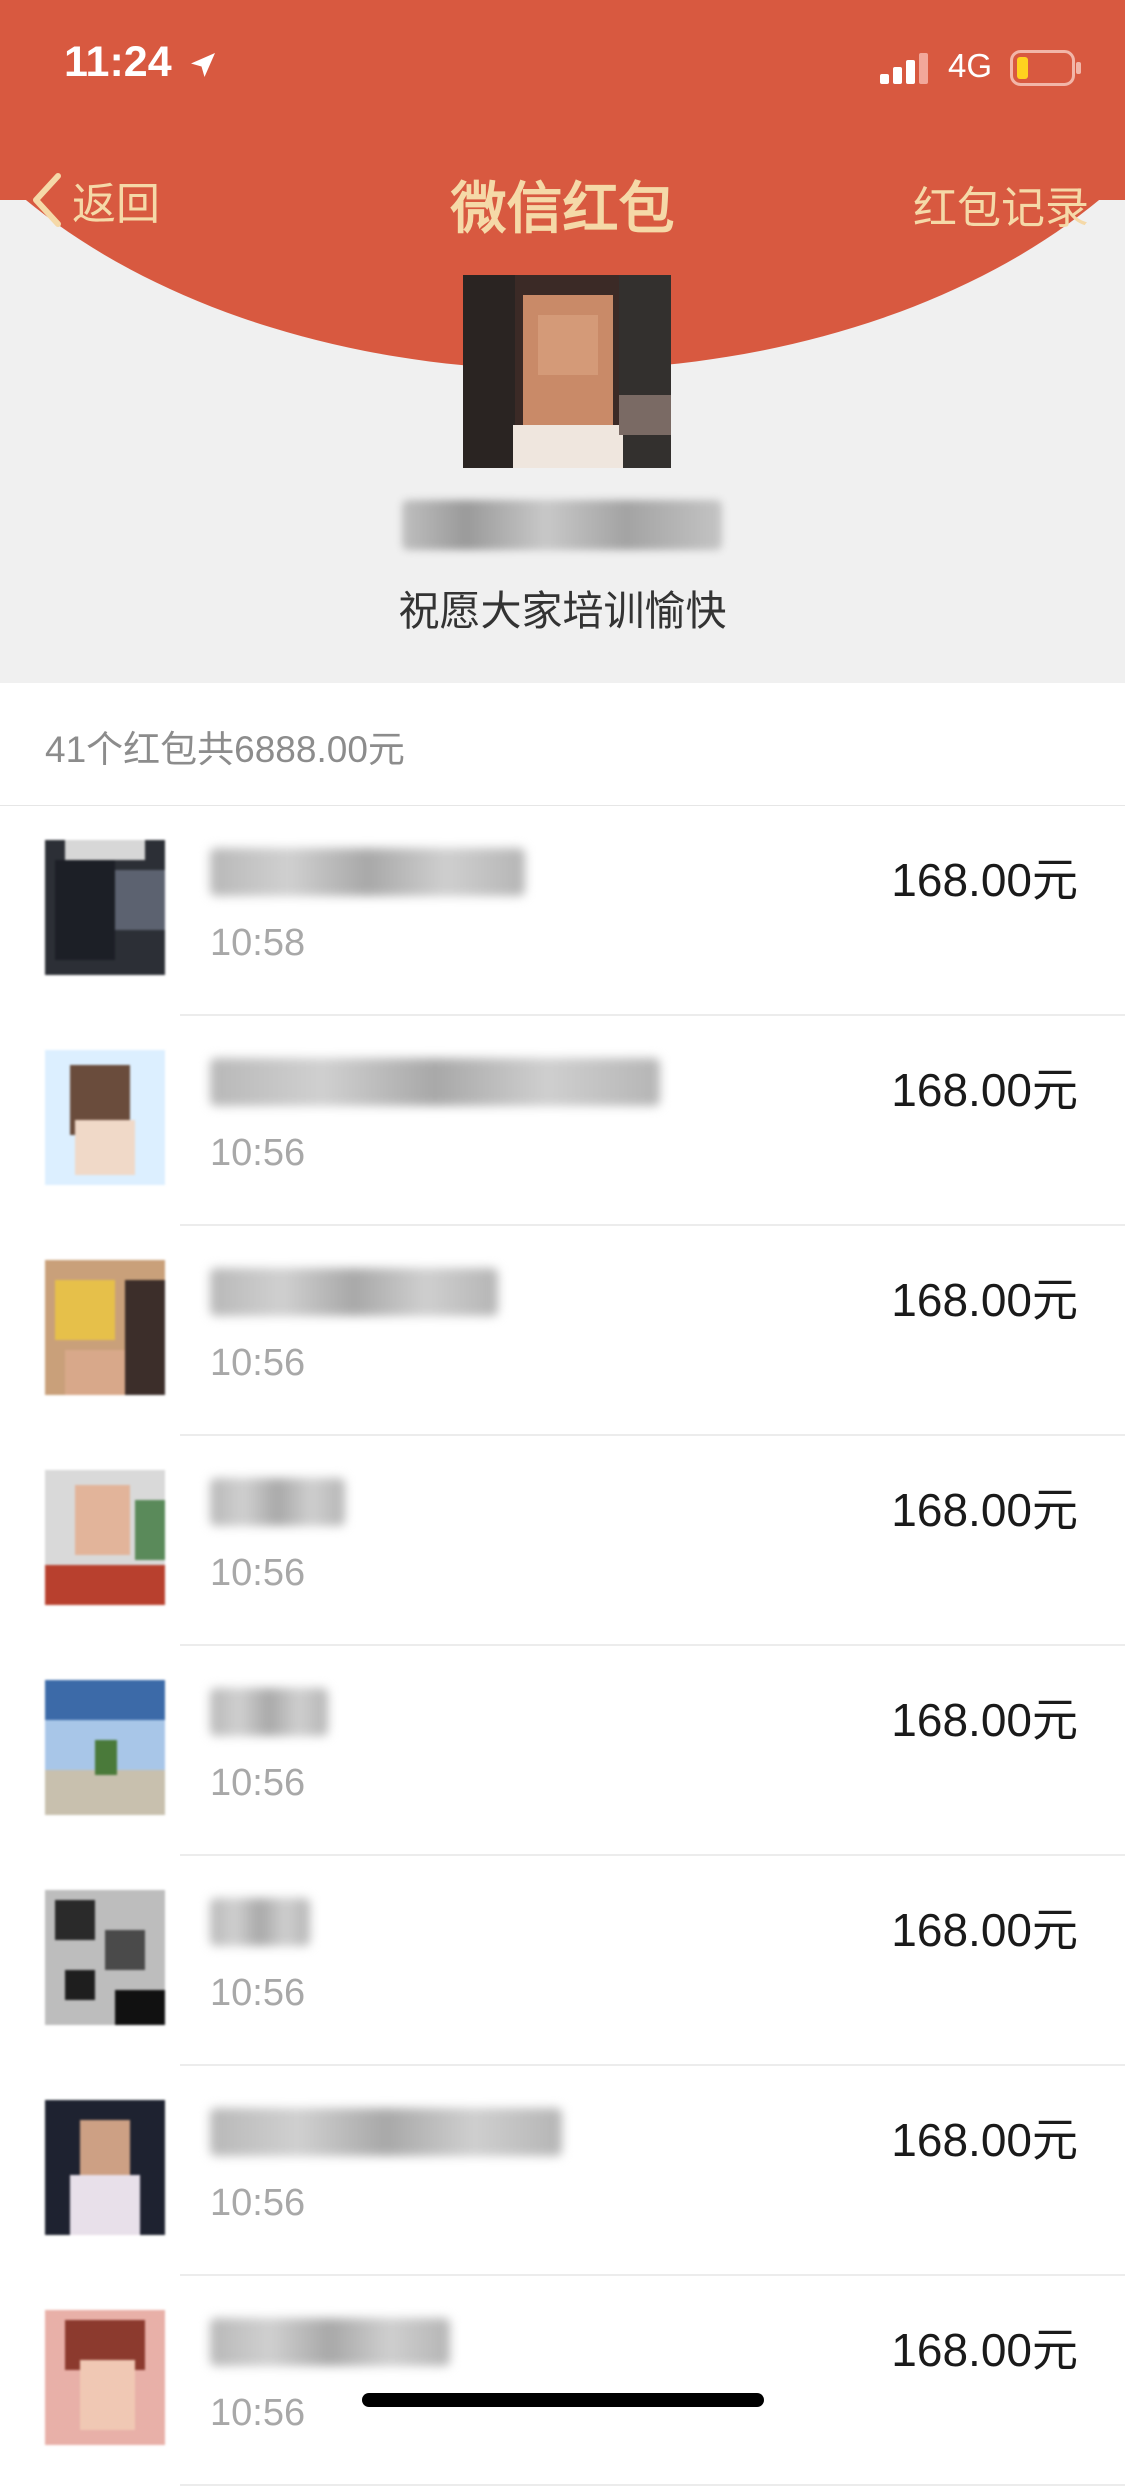  What do you see at coordinates (970, 65) in the screenshot?
I see `network-label: 4G` at bounding box center [970, 65].